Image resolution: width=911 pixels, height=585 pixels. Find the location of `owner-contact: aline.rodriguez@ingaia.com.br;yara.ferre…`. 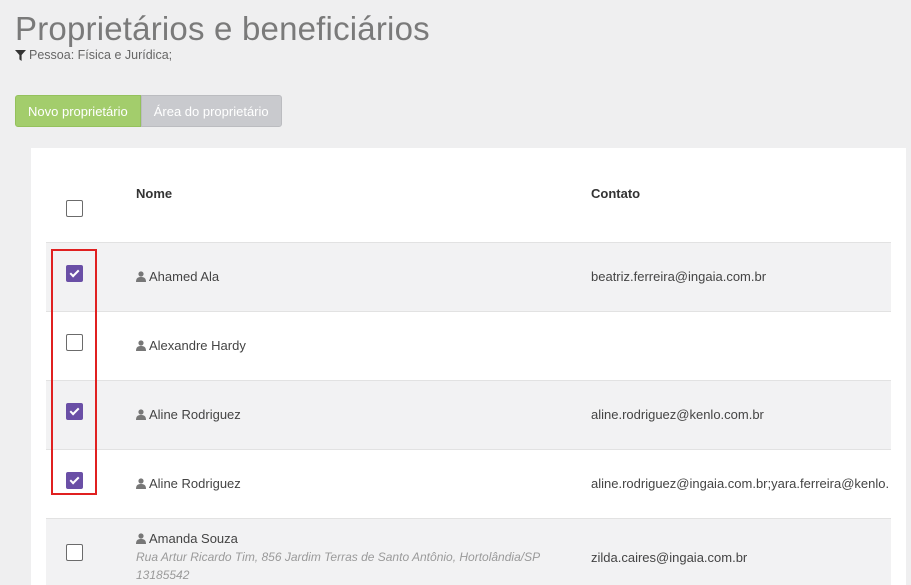

owner-contact: aline.rodriguez@ingaia.com.br;yara.ferre… is located at coordinates (740, 483).